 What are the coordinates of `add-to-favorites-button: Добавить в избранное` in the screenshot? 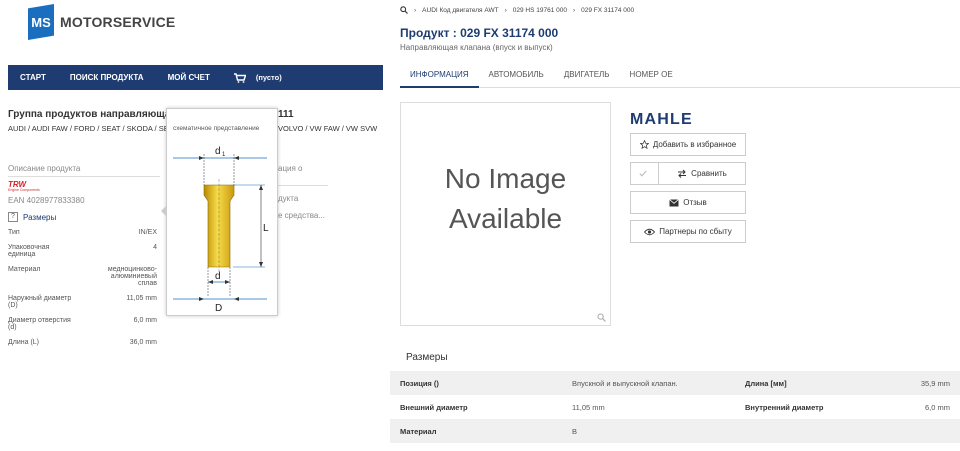 It's located at (688, 144).